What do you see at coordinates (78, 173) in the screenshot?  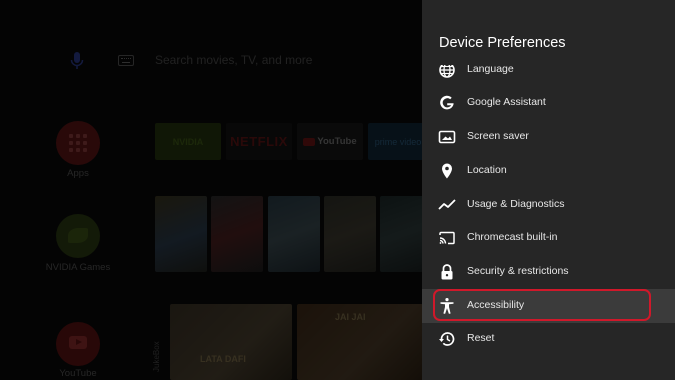 I see `apps-label: Apps` at bounding box center [78, 173].